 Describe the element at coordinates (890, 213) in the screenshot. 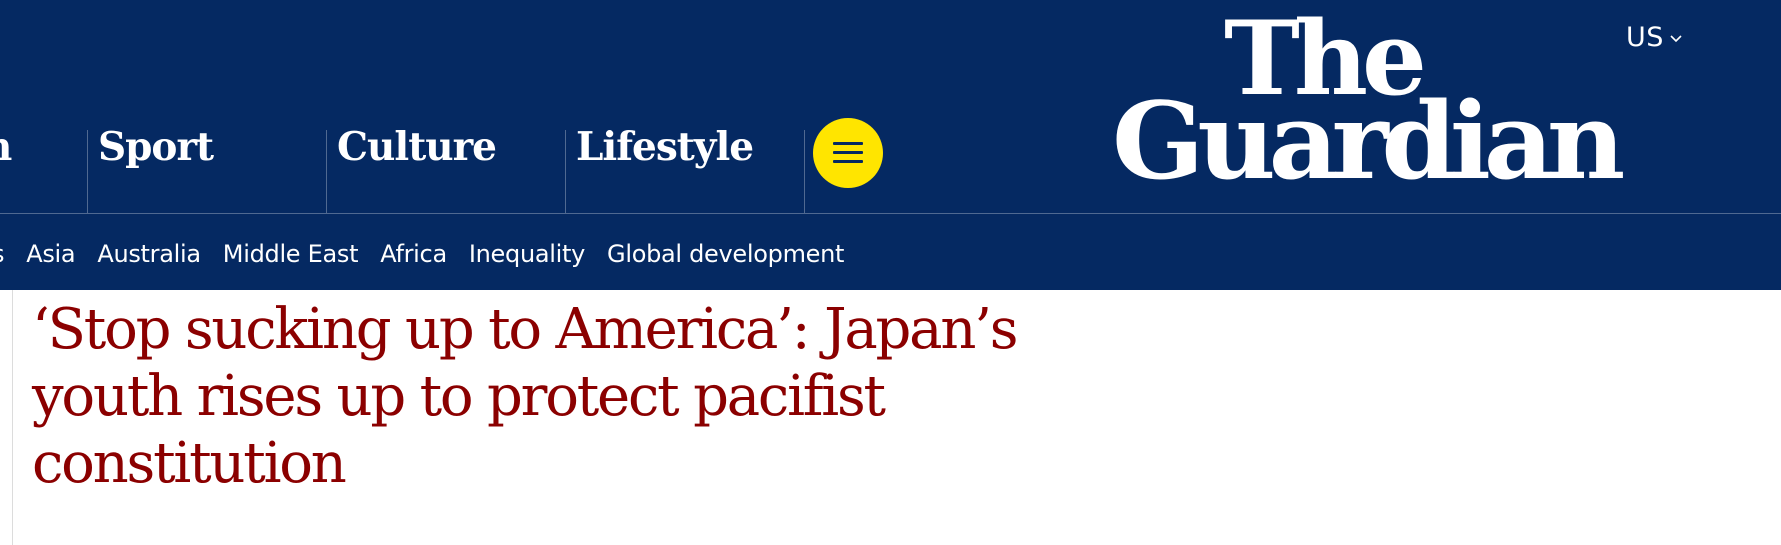

I see `nav-divider` at that location.